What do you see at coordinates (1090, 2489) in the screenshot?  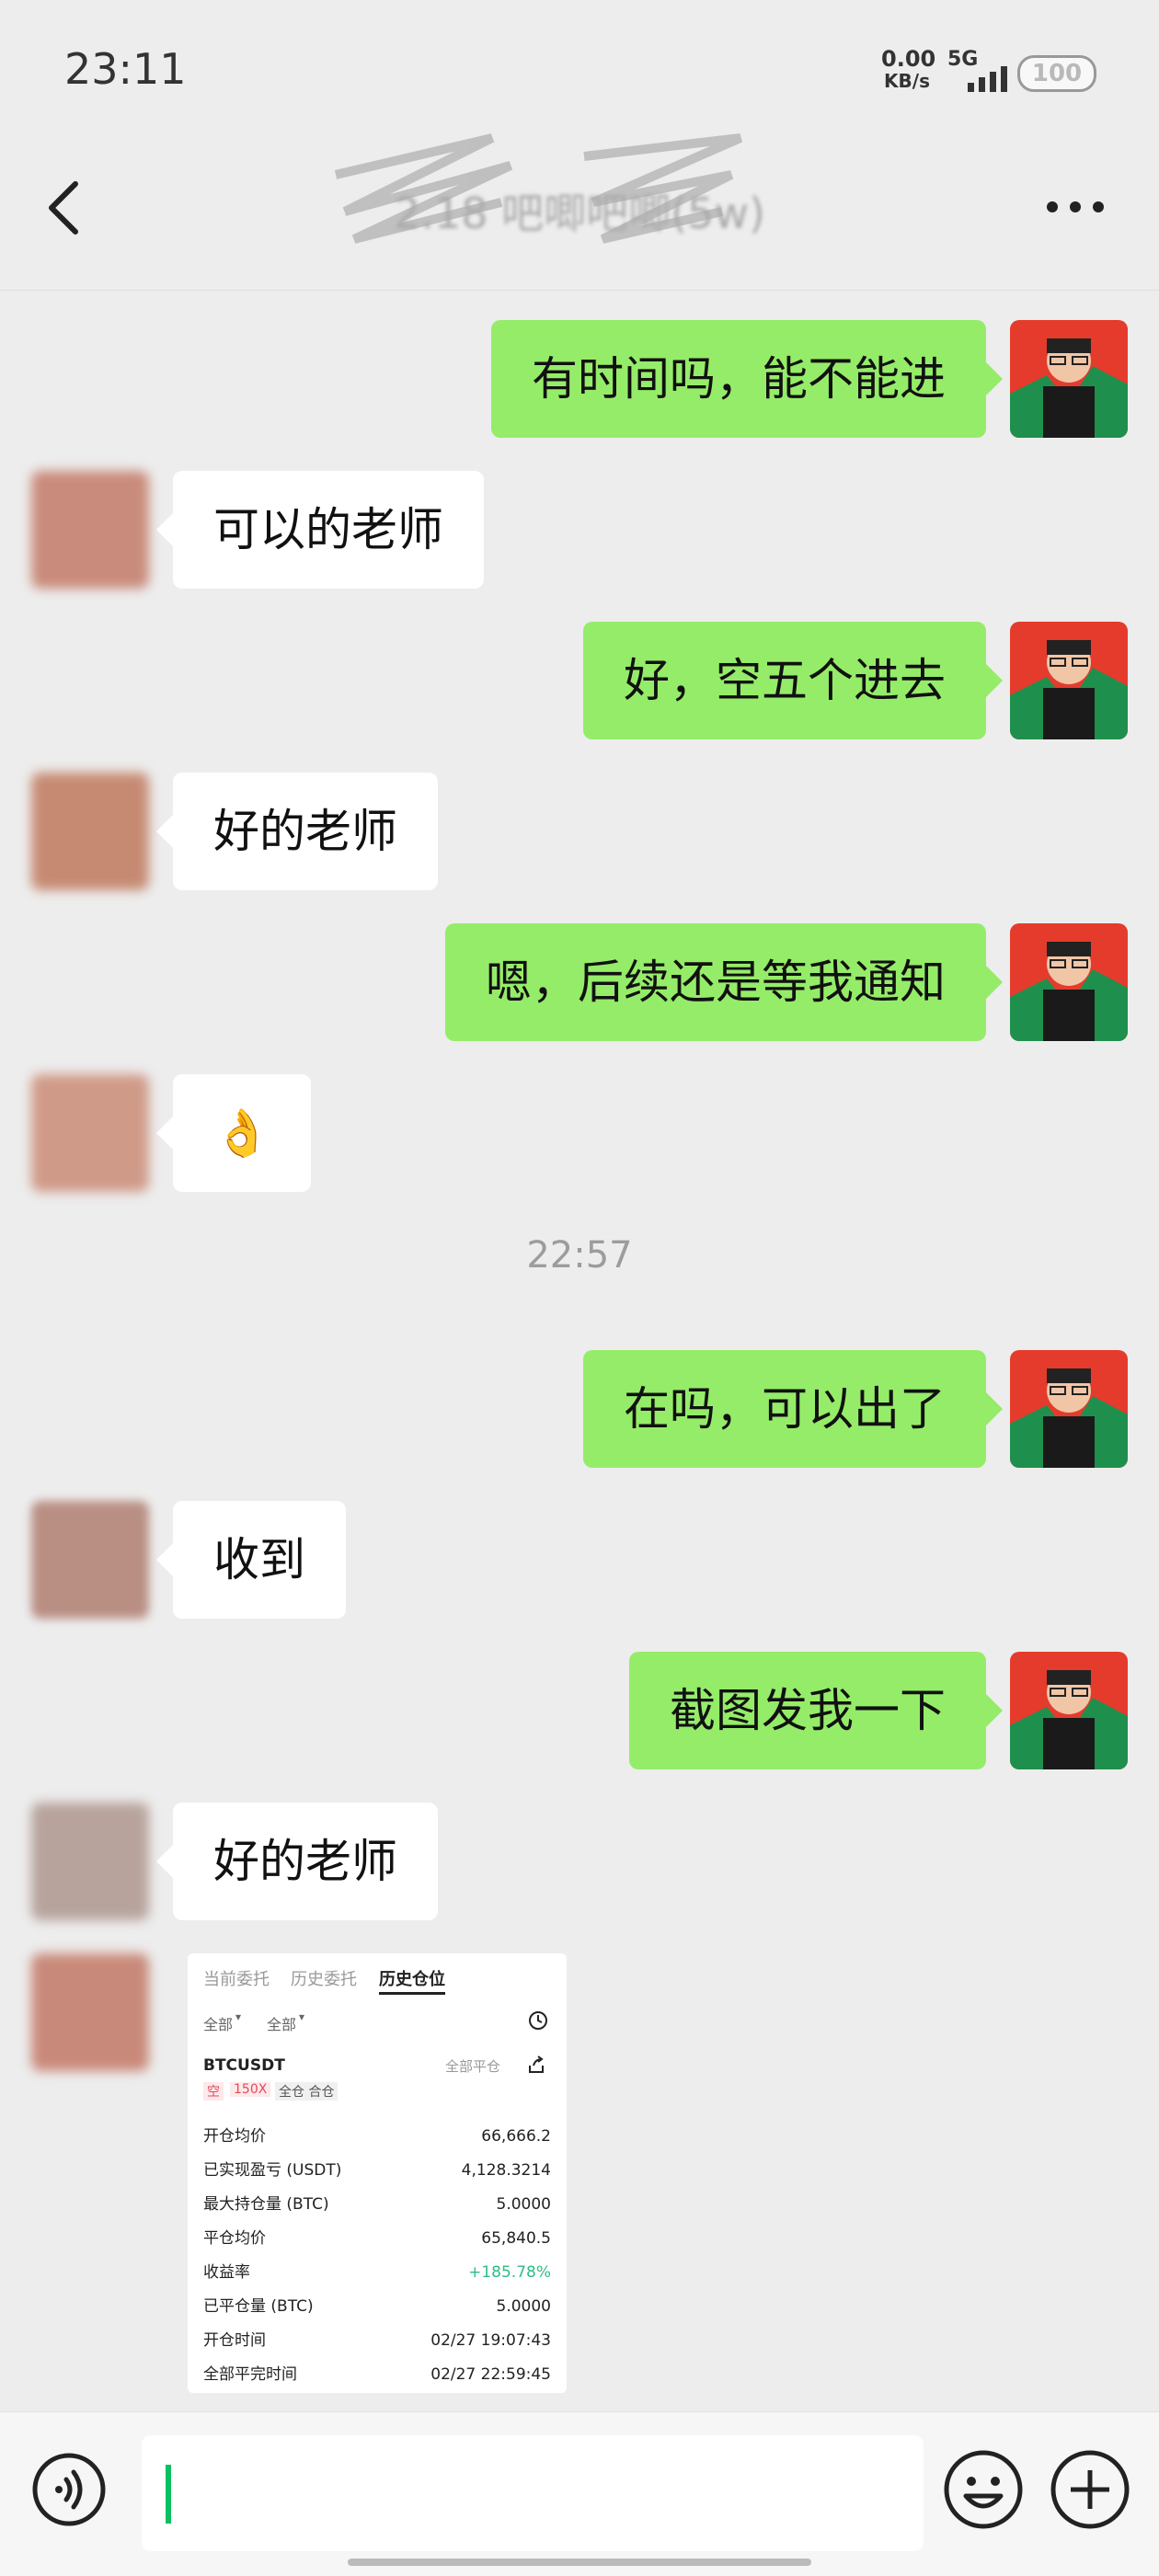 I see `add-button` at bounding box center [1090, 2489].